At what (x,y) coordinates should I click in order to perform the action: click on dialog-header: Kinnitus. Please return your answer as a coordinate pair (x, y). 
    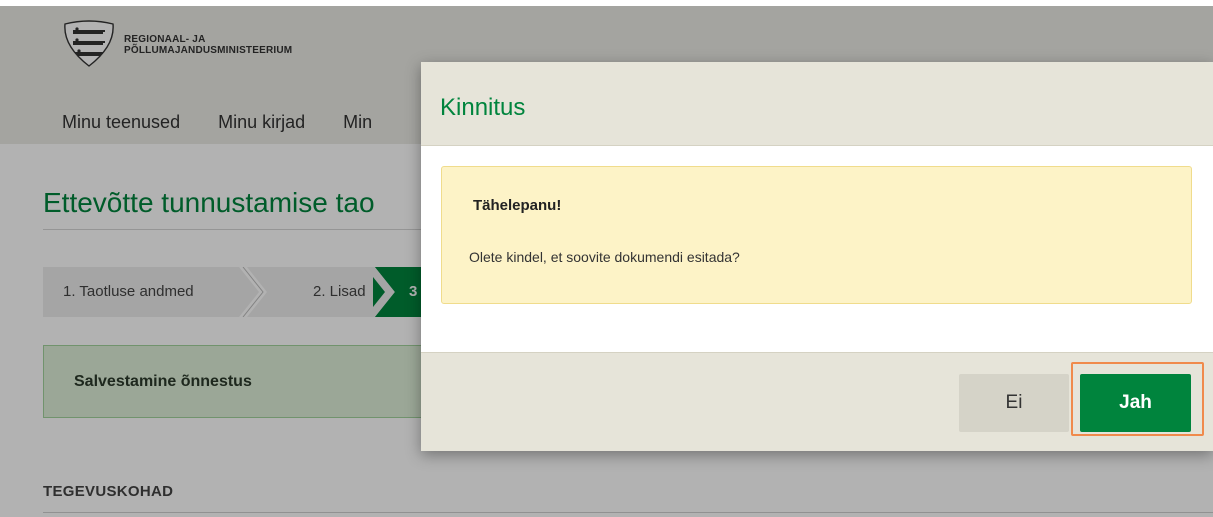
    Looking at the image, I should click on (817, 104).